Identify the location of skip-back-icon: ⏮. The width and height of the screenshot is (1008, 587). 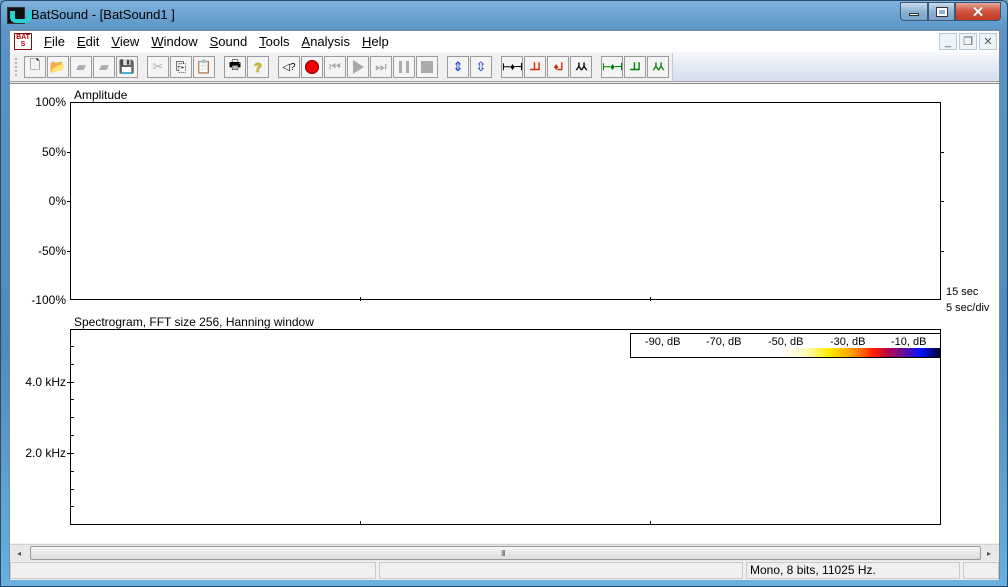
(335, 66).